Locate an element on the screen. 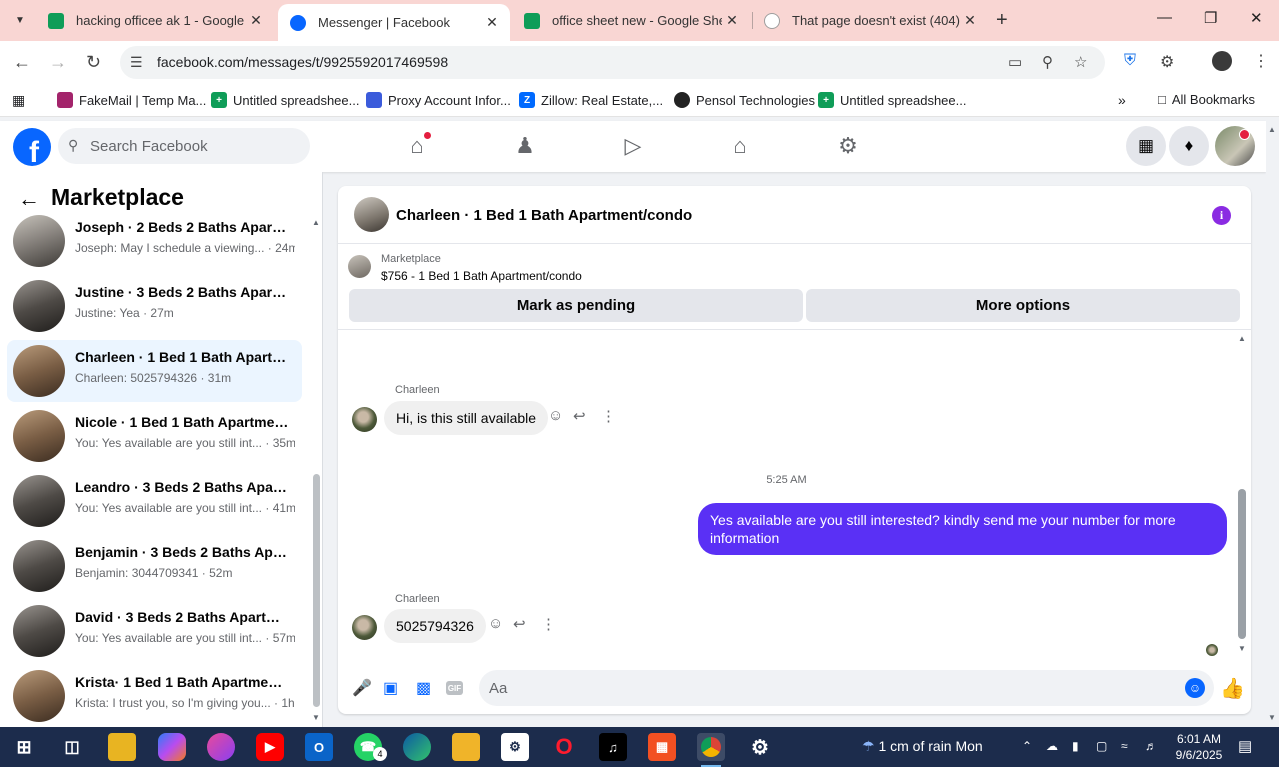 The width and height of the screenshot is (1279, 767). microphone-icon: 🎤 is located at coordinates (362, 688).